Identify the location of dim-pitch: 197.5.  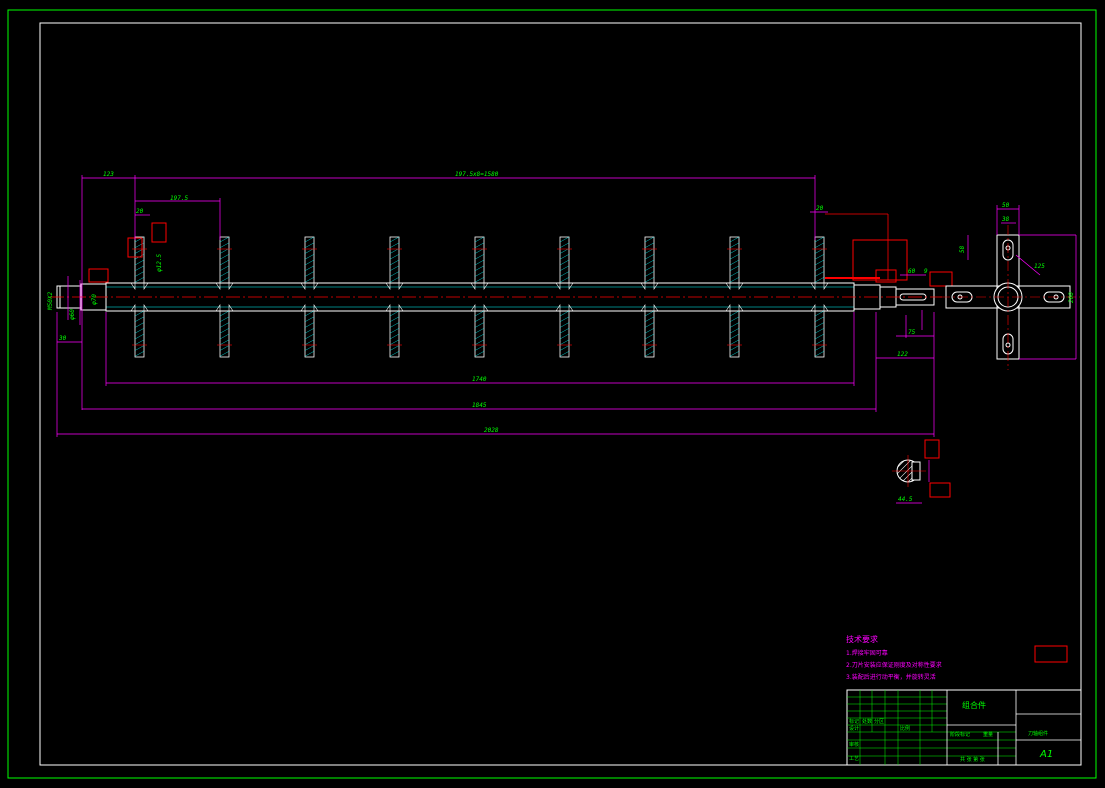
(179, 198).